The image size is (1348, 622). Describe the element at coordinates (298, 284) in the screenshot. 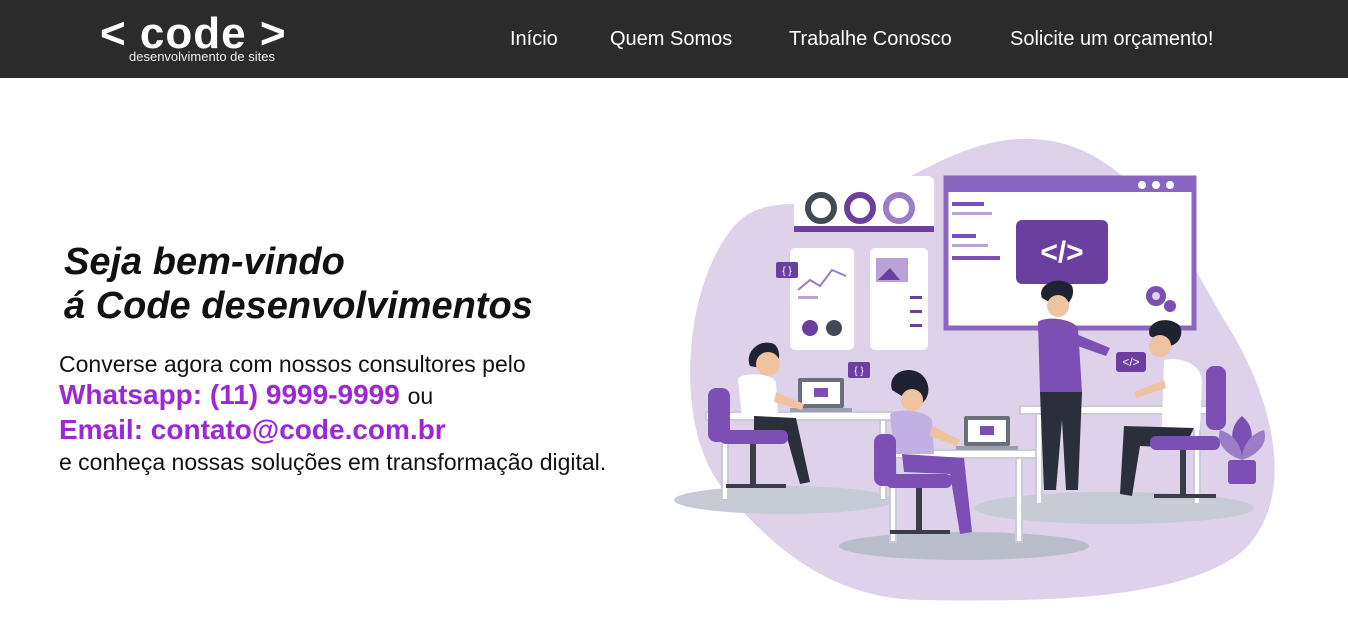

I see `hero-title: Seja bem-vindo á Code desenvolvimentos` at that location.